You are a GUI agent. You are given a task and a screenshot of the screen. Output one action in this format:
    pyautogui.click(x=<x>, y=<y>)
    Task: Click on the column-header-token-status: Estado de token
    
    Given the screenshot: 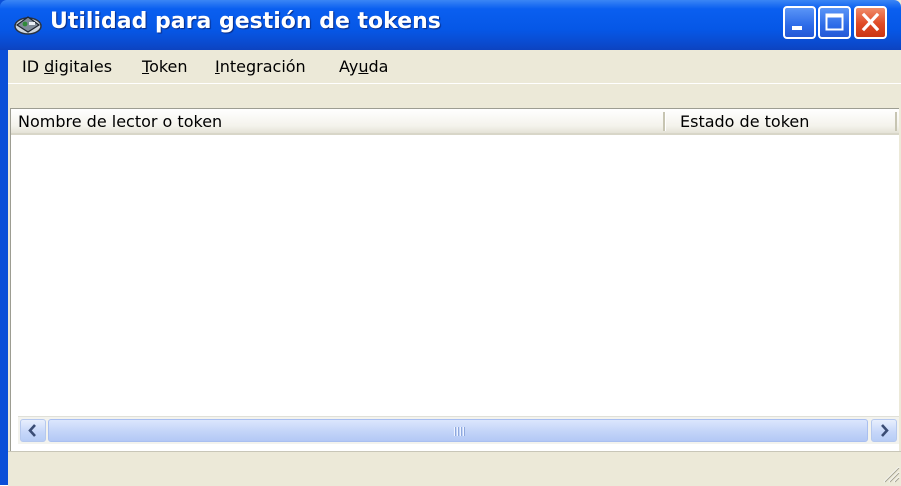 What is the action you would take?
    pyautogui.click(x=744, y=121)
    